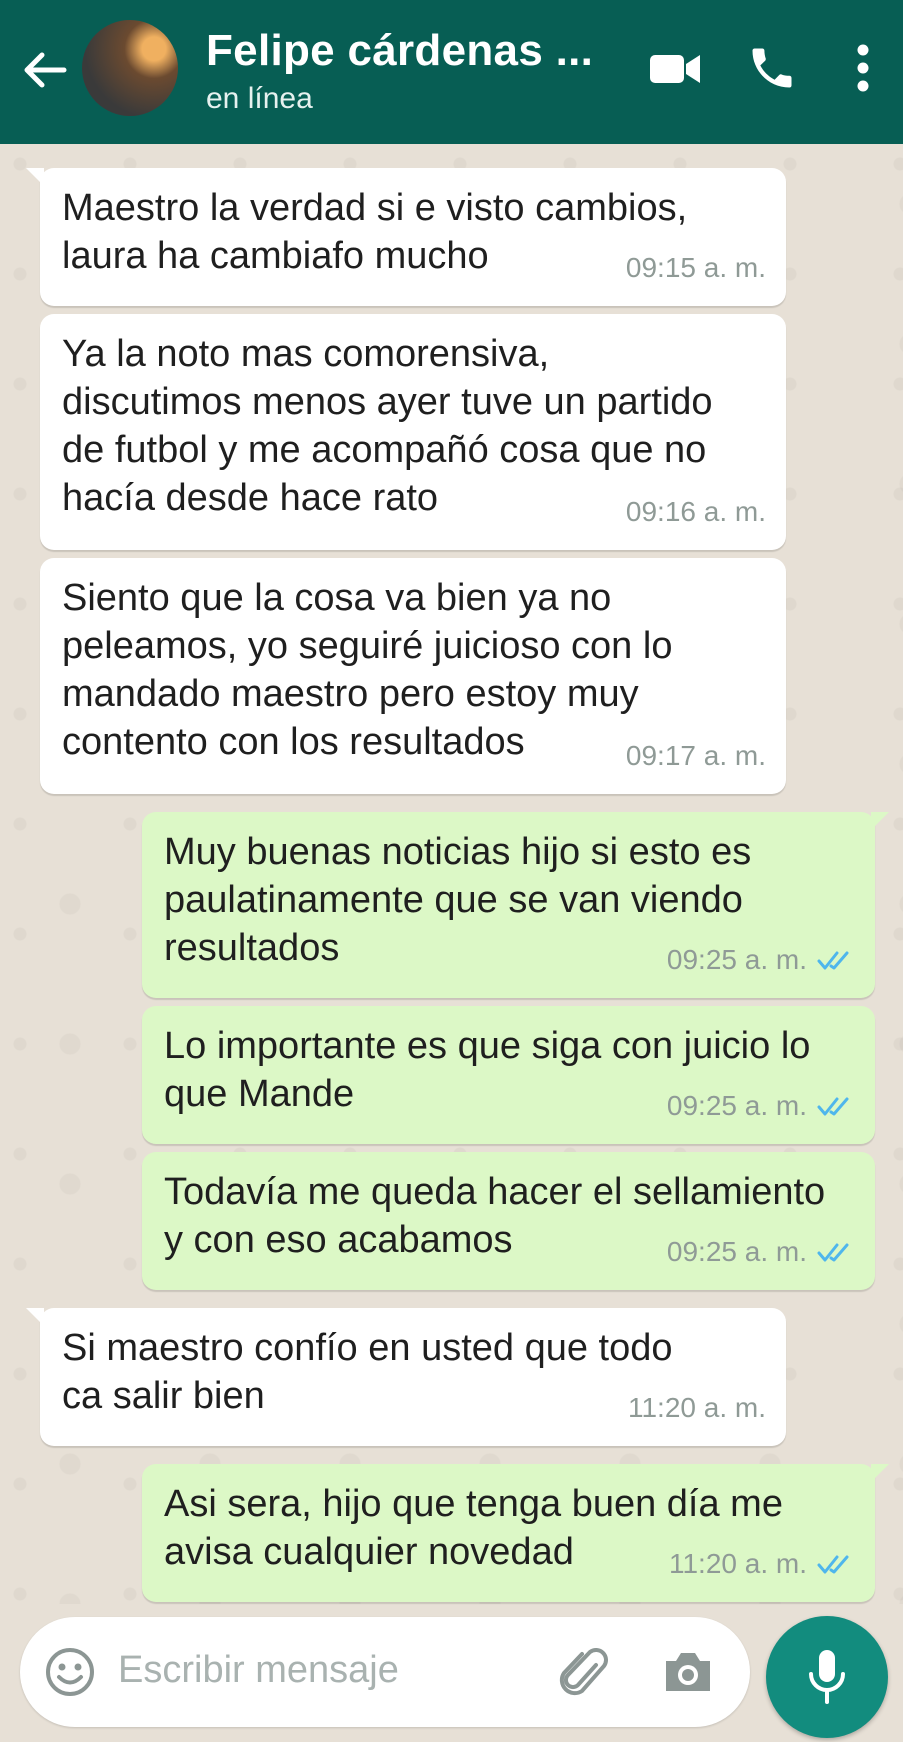 Image resolution: width=903 pixels, height=1742 pixels. Describe the element at coordinates (259, 98) in the screenshot. I see `contact-status: en línea` at that location.